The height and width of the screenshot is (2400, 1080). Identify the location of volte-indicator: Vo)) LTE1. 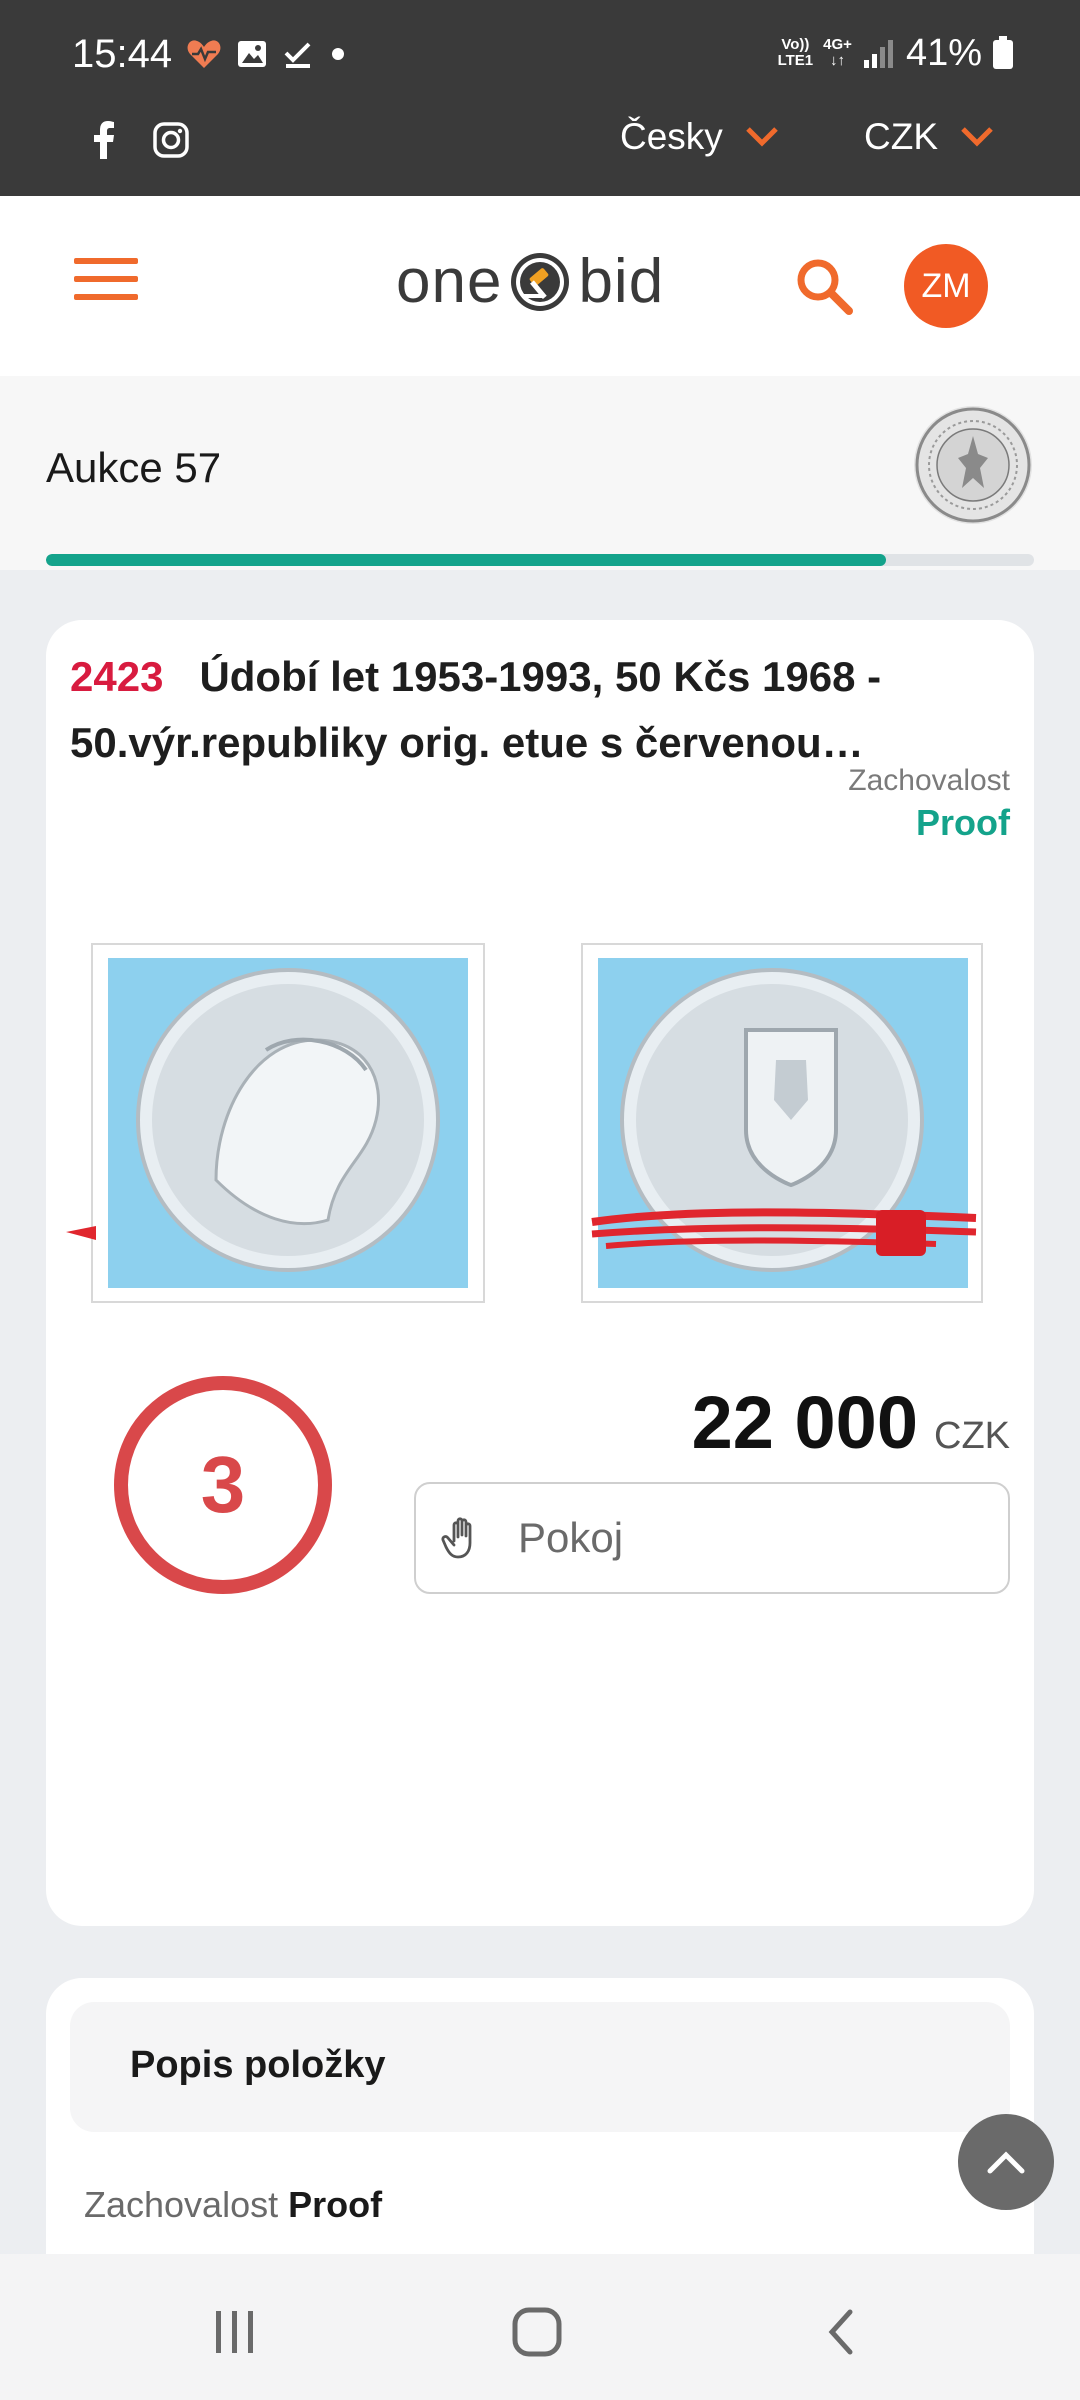
(796, 53).